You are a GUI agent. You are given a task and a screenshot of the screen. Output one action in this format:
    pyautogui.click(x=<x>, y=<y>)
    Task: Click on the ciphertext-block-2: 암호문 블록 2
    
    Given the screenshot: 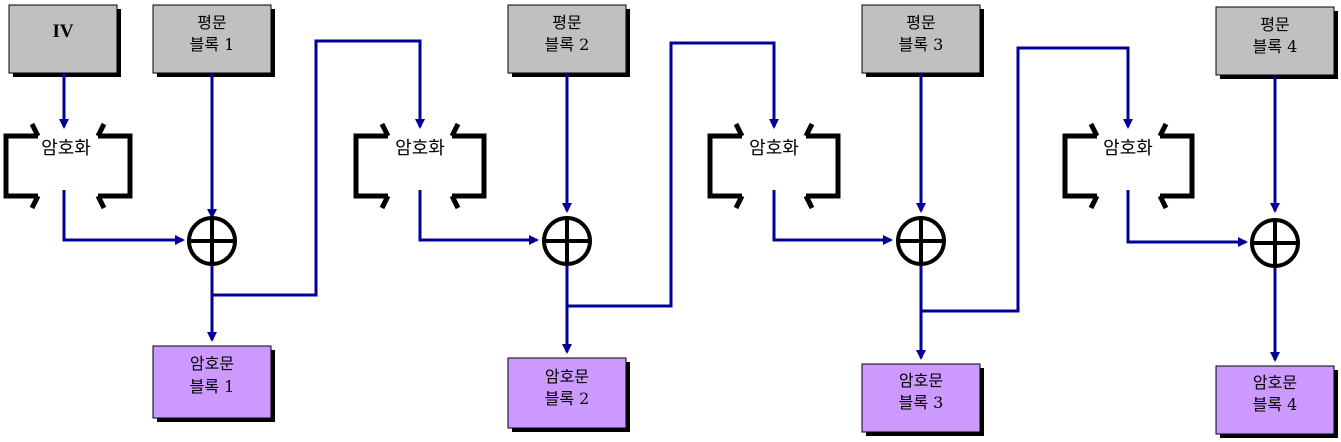 What is the action you would take?
    pyautogui.click(x=568, y=394)
    